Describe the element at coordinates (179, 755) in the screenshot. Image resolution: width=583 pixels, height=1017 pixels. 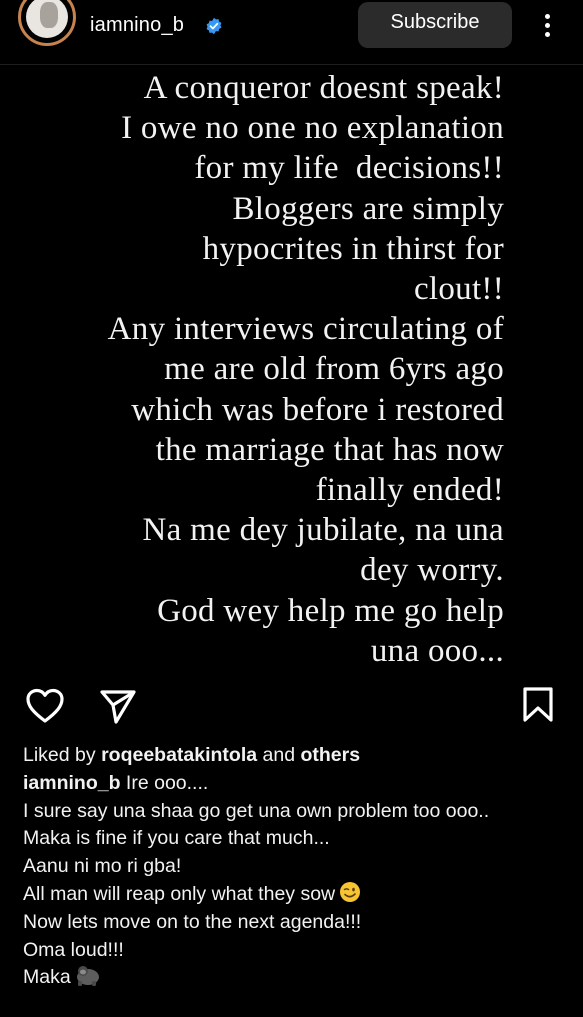
I see `liked-by-user: roqeebatakintola` at that location.